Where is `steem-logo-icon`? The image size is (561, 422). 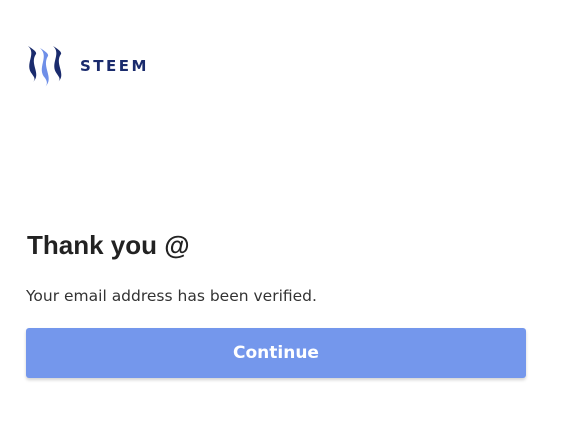 steem-logo-icon is located at coordinates (45, 66).